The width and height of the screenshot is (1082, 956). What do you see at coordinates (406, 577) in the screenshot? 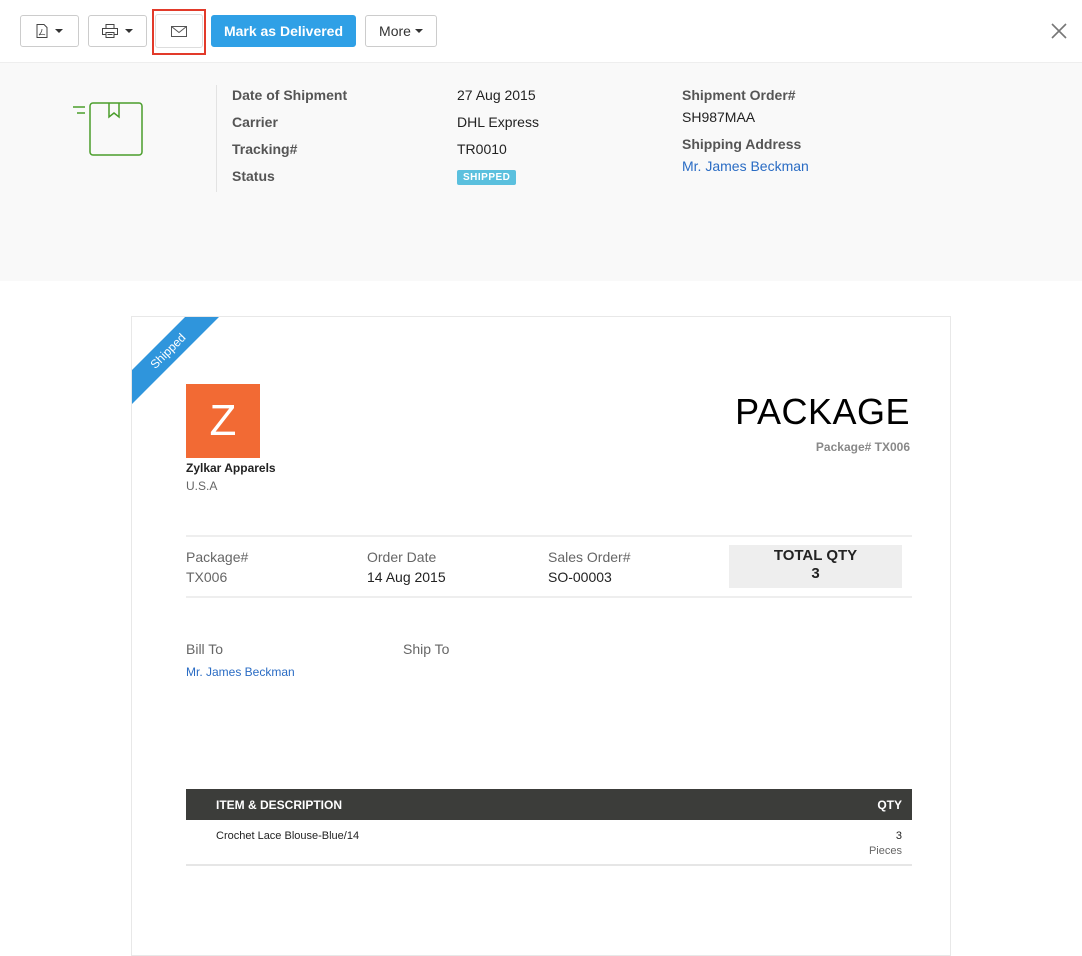
I see `order-date-value: 14 Aug 2015` at bounding box center [406, 577].